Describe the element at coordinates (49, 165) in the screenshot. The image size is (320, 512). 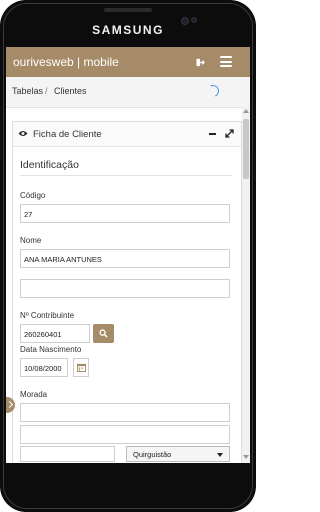
I see `section-title: Identificação` at that location.